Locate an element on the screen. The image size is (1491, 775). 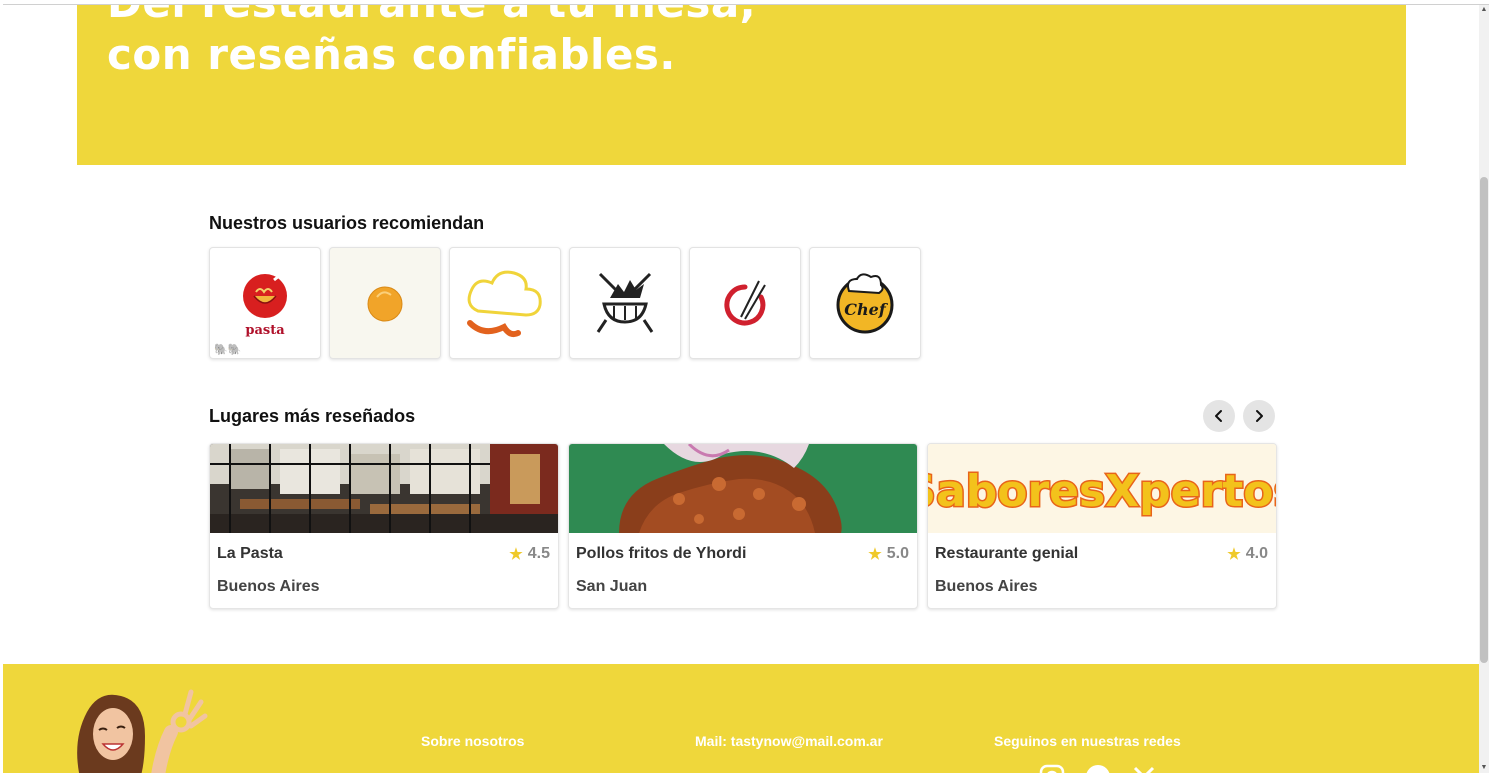
place-rating: ★ 4.5 is located at coordinates (529, 554).